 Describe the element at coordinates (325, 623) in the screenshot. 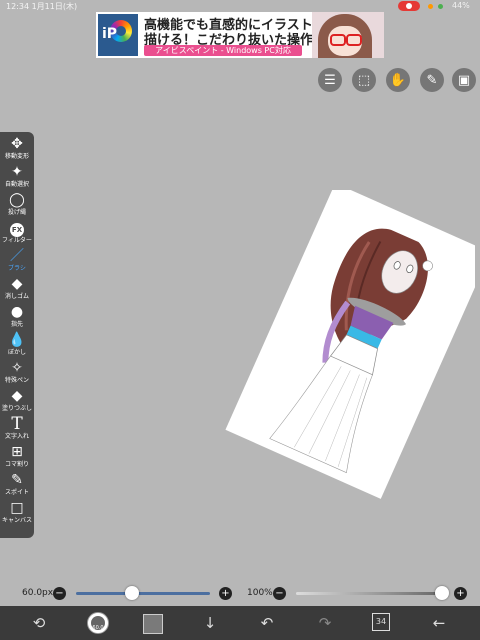

I see `redo-icon: ↷` at that location.